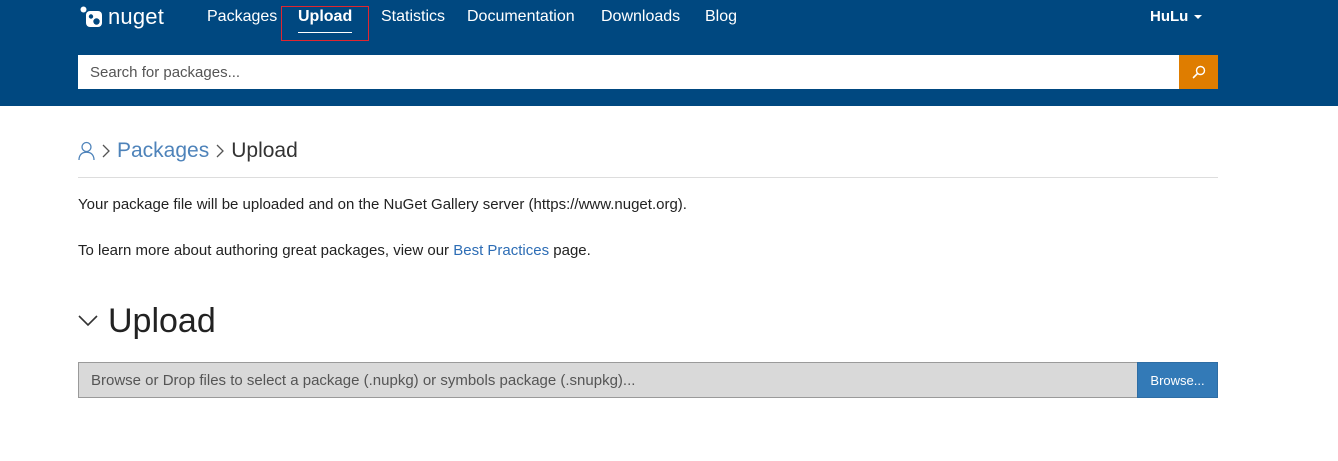  What do you see at coordinates (648, 177) in the screenshot?
I see `divider` at bounding box center [648, 177].